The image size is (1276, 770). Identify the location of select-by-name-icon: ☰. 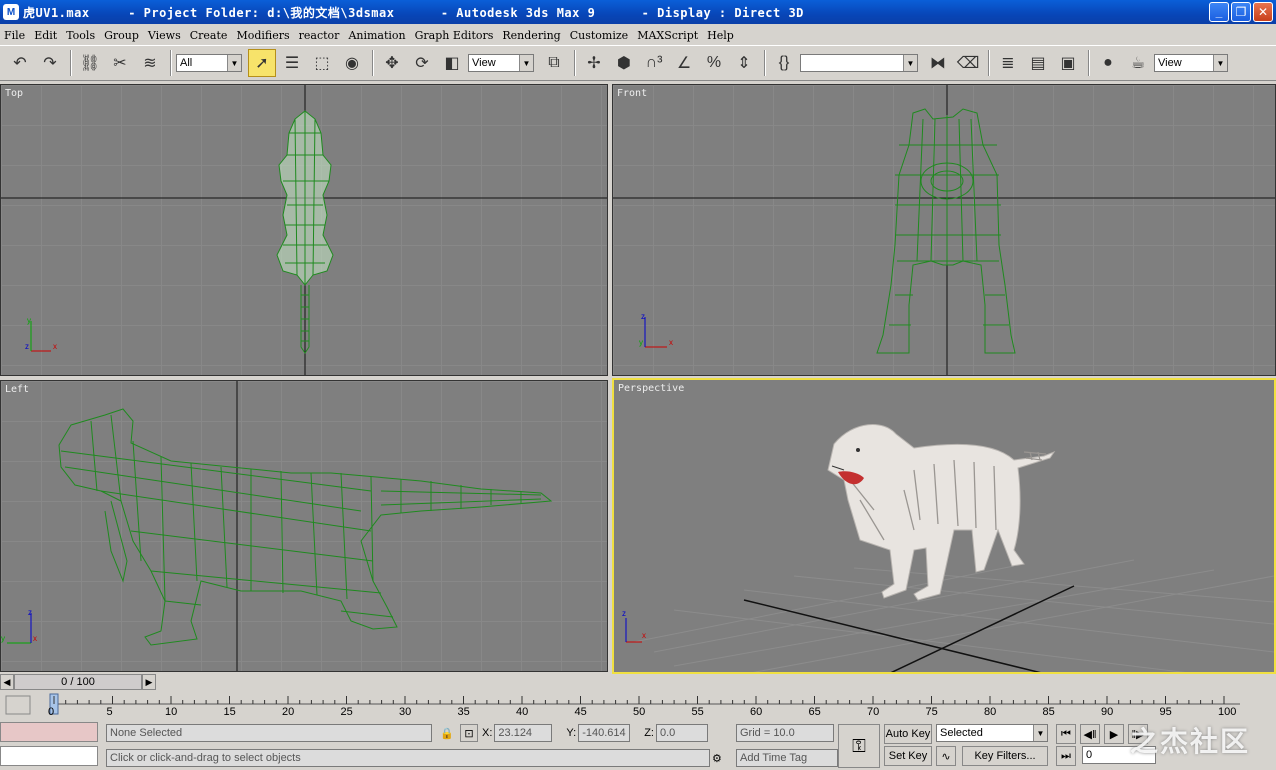
(292, 63).